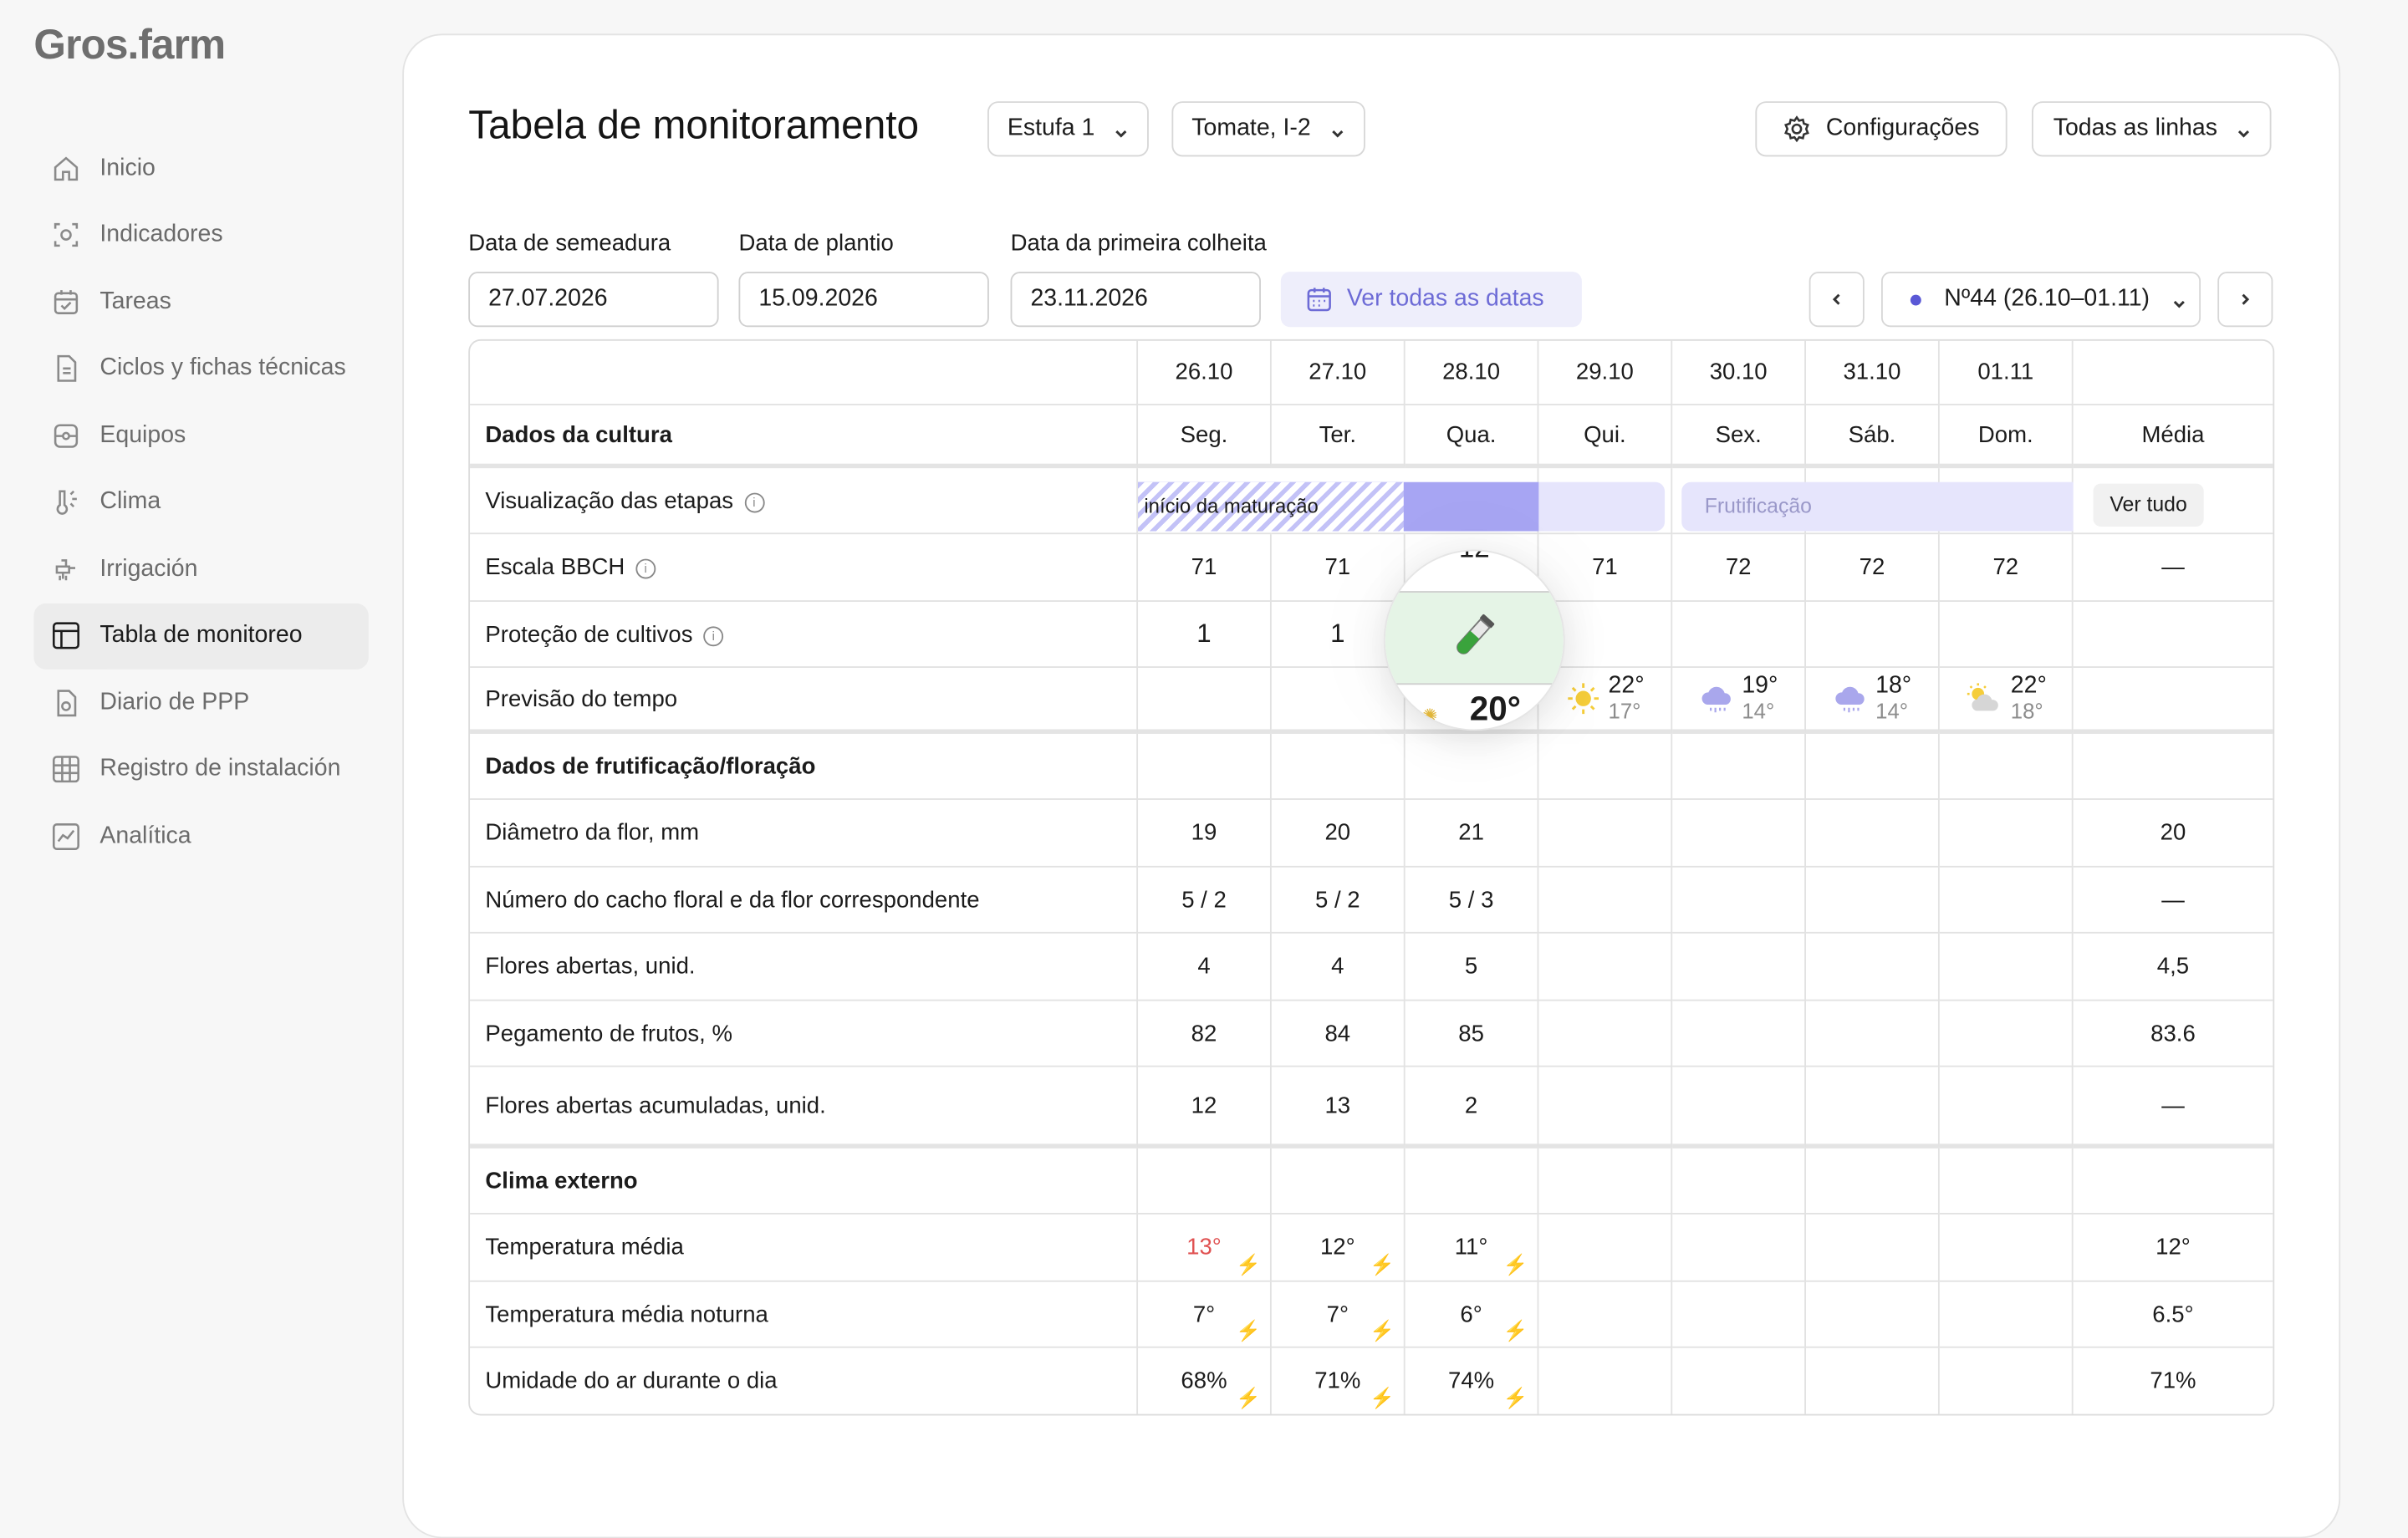 The image size is (2408, 1538). Describe the element at coordinates (1205, 1248) in the screenshot. I see `table-cell: 13° ⚡` at that location.